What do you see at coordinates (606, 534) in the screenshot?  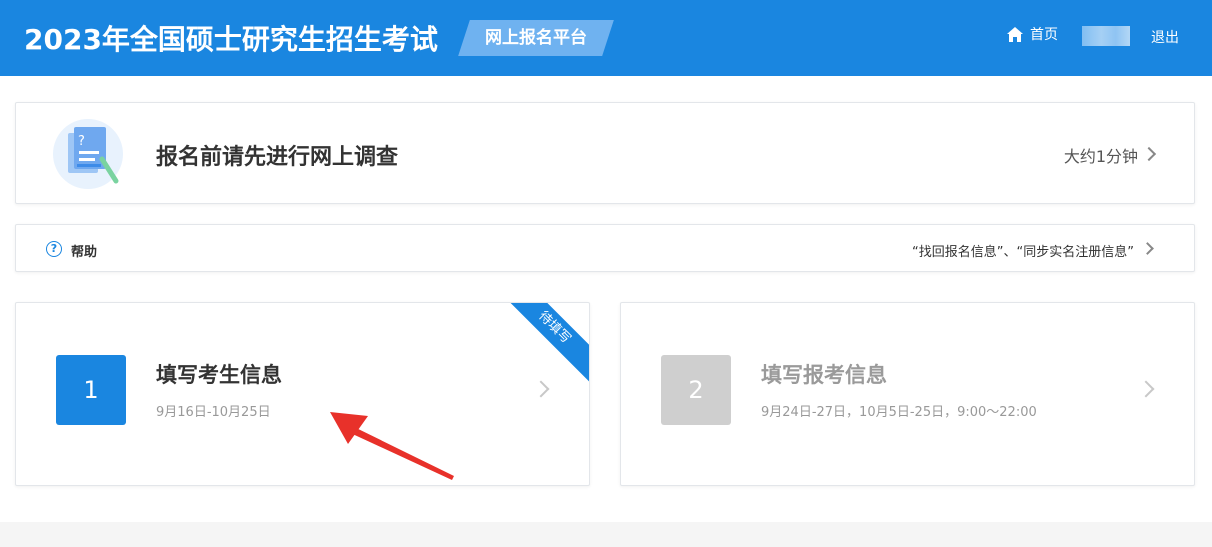 I see `footer-band` at bounding box center [606, 534].